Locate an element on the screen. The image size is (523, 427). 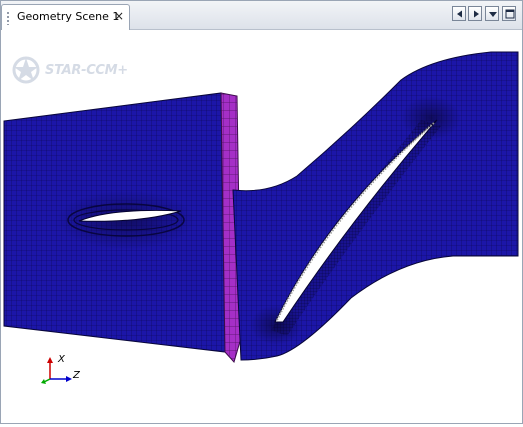
triangle-down-icon is located at coordinates (493, 14).